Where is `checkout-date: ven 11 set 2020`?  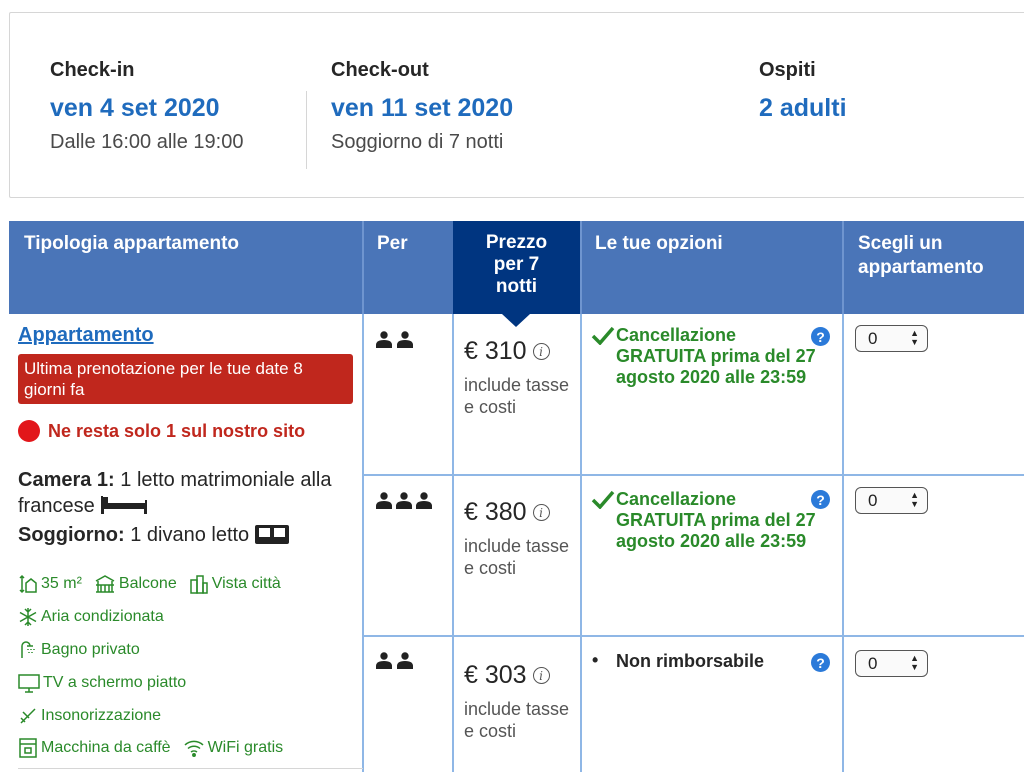 checkout-date: ven 11 set 2020 is located at coordinates (422, 108).